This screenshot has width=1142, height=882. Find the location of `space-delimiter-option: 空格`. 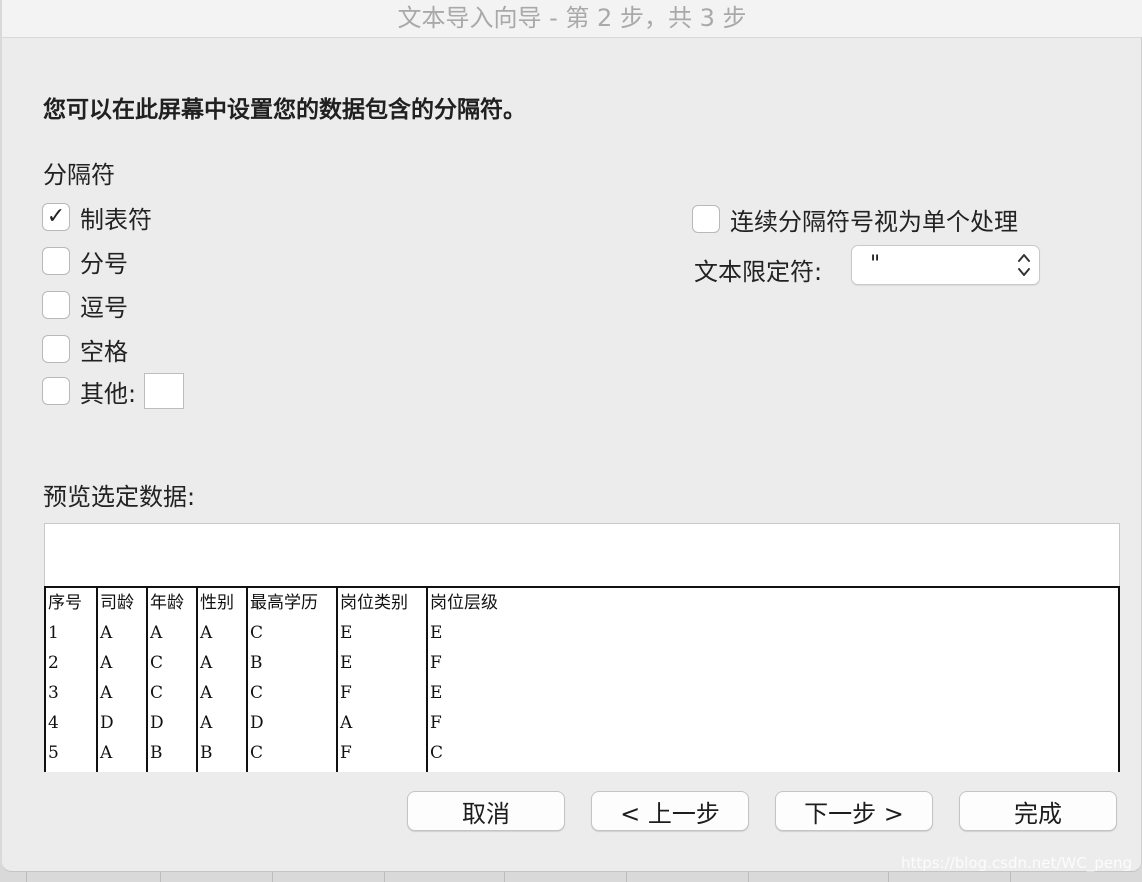

space-delimiter-option: 空格 is located at coordinates (85, 350).